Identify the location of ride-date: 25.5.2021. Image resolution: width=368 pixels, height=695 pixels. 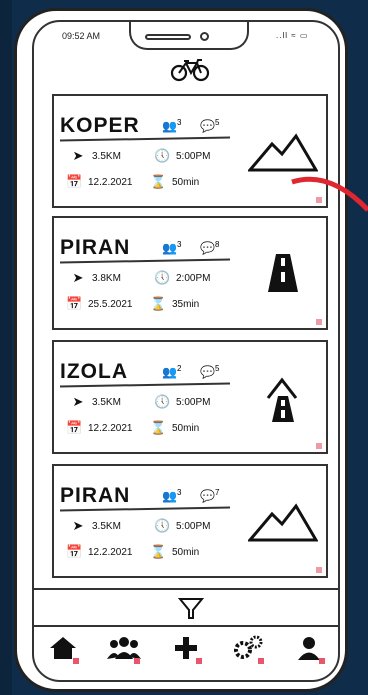
(110, 304).